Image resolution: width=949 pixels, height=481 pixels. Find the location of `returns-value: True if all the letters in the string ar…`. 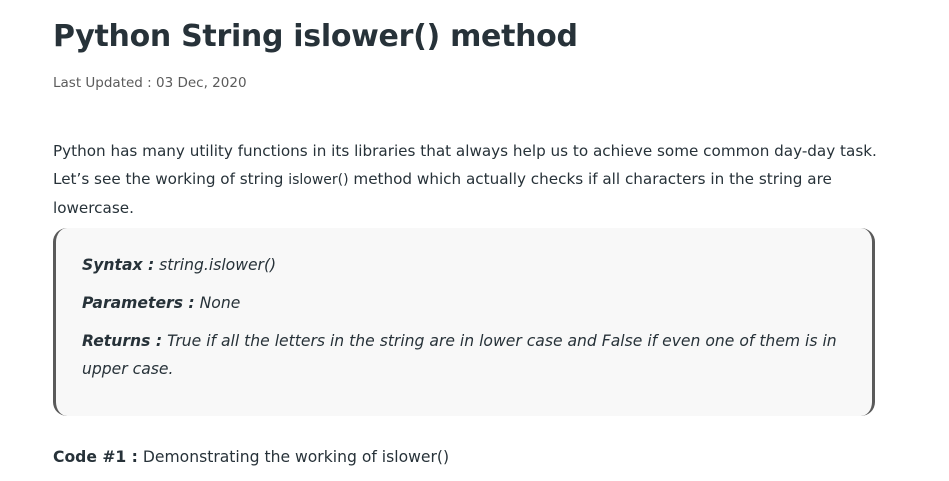

returns-value: True if all the letters in the string ar… is located at coordinates (459, 355).